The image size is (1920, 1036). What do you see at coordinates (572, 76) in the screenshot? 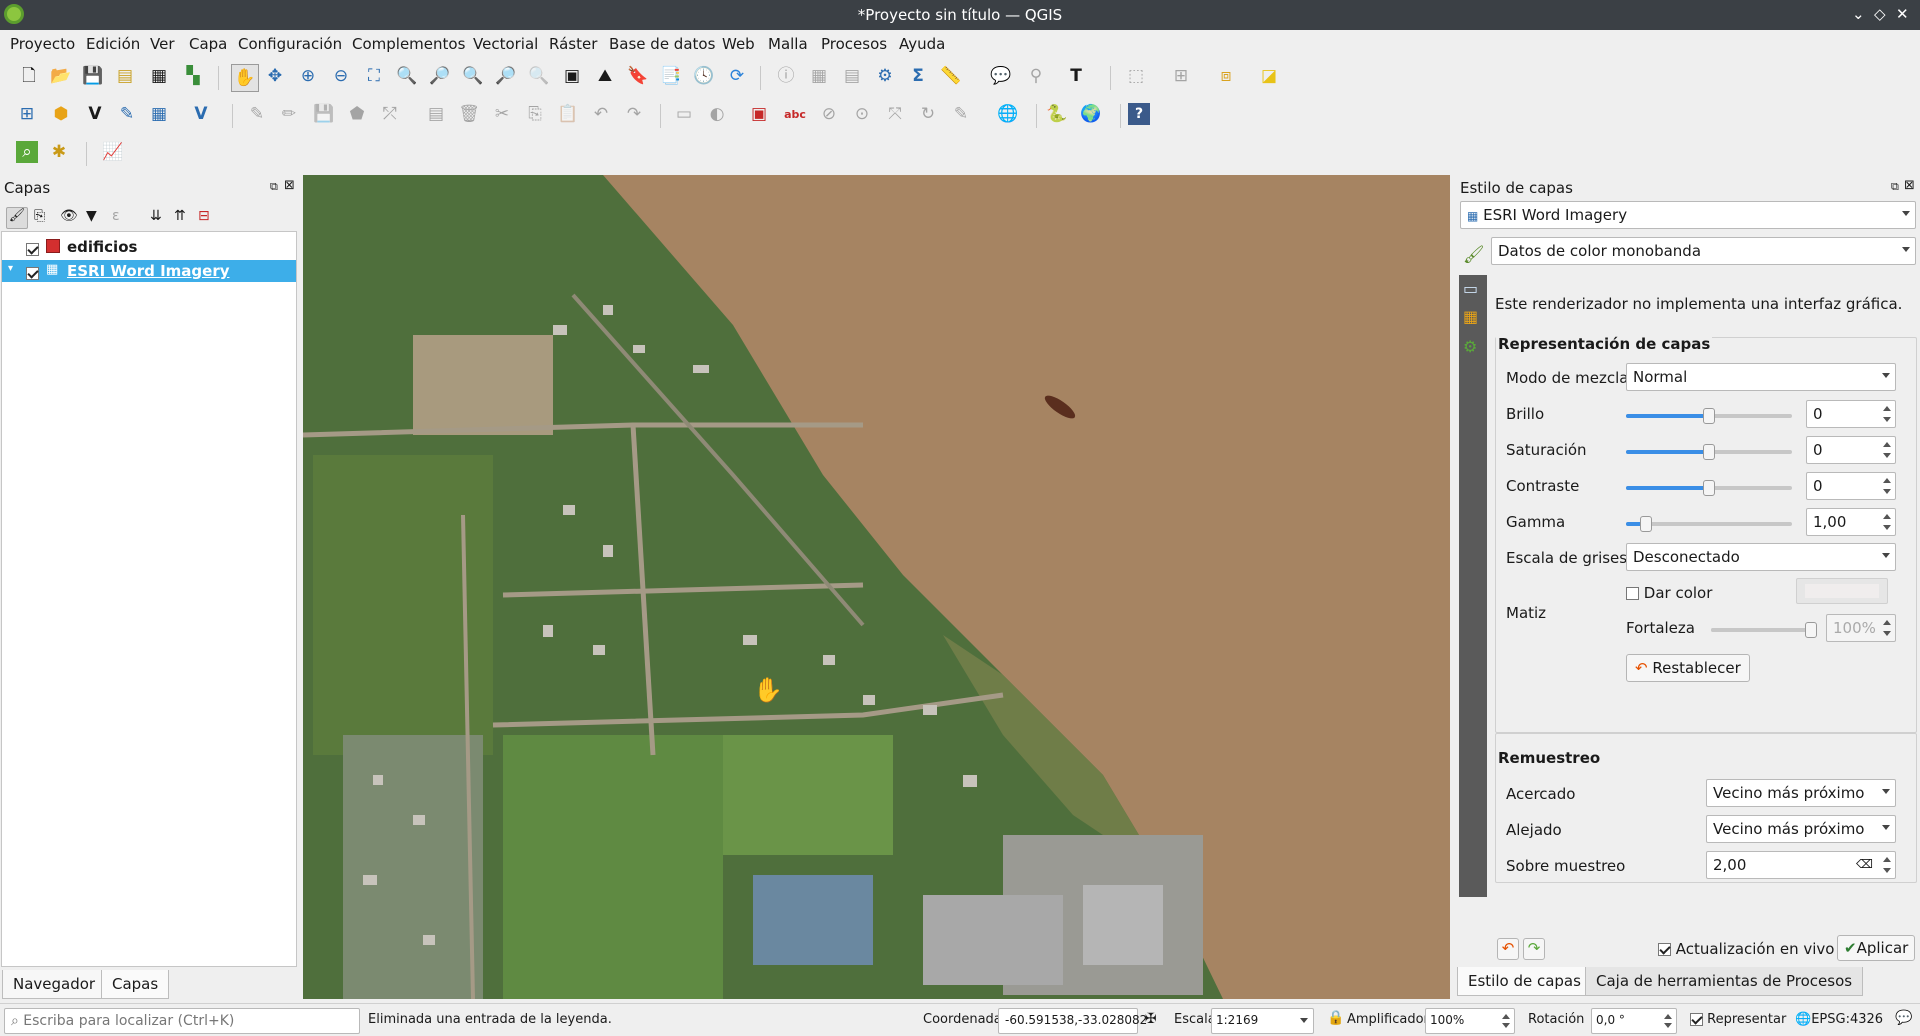
I see `new-map-view-icon: ▣` at bounding box center [572, 76].